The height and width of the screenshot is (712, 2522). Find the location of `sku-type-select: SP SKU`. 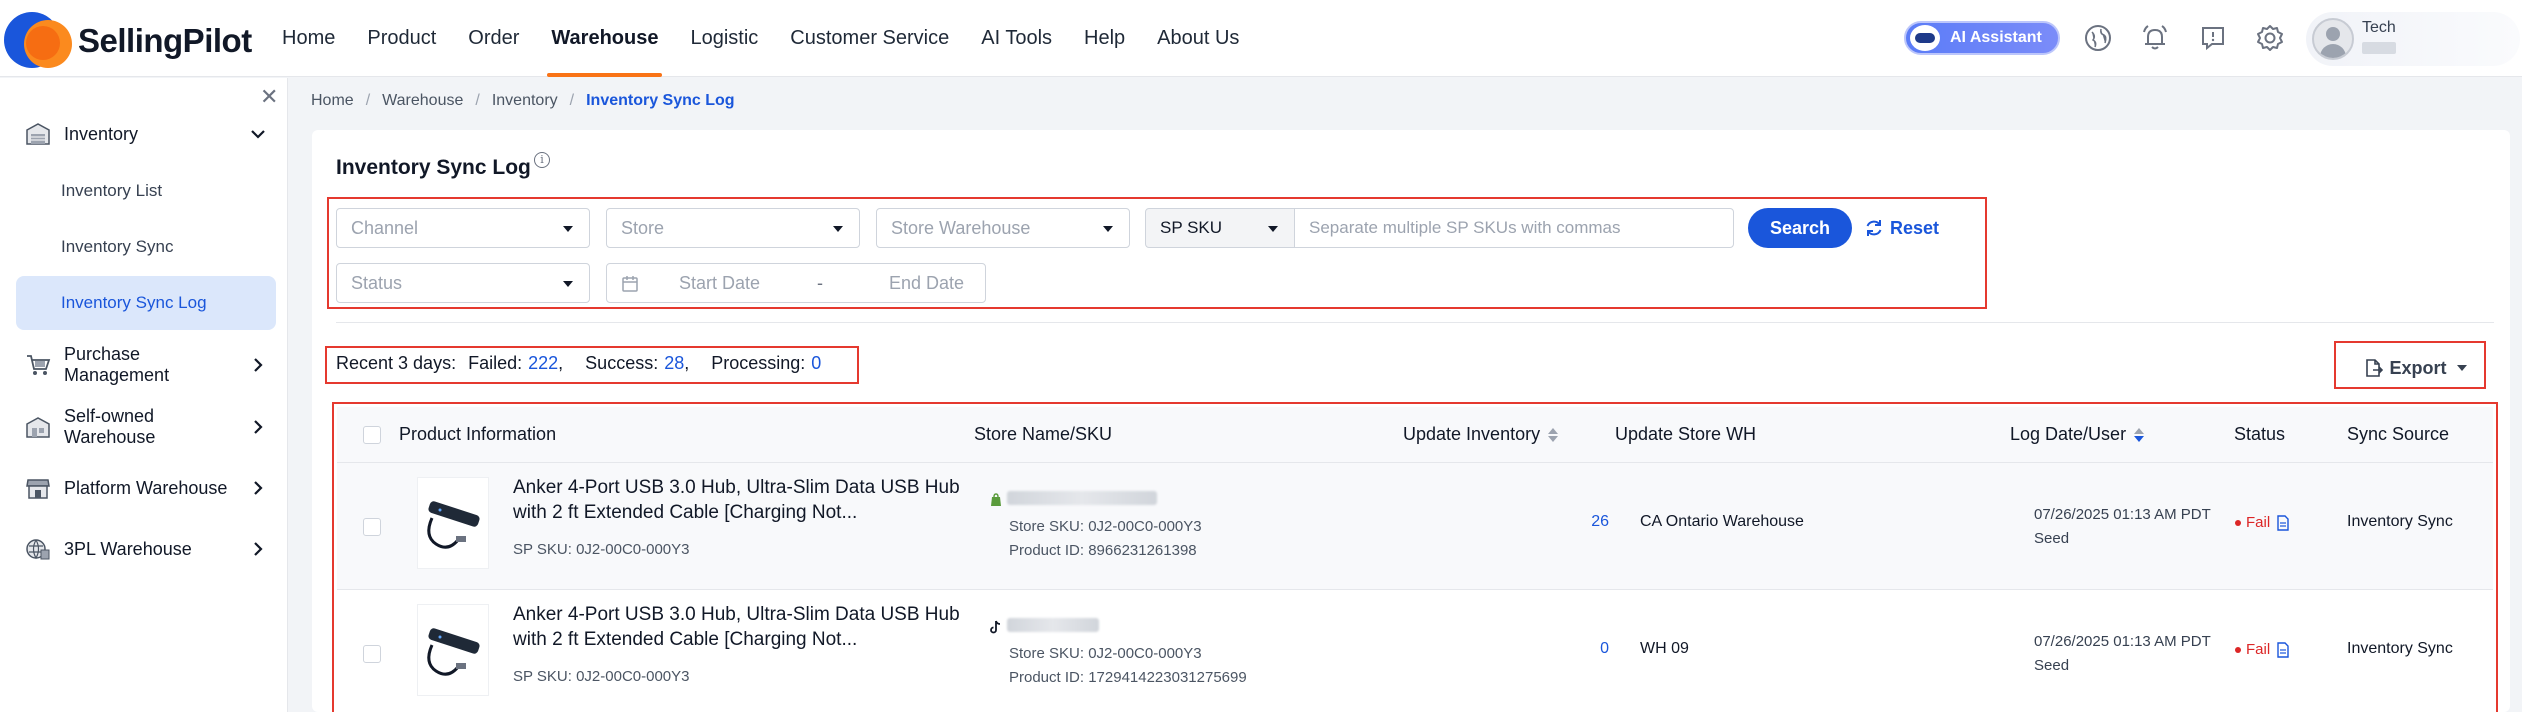

sku-type-select: SP SKU is located at coordinates (1220, 228).